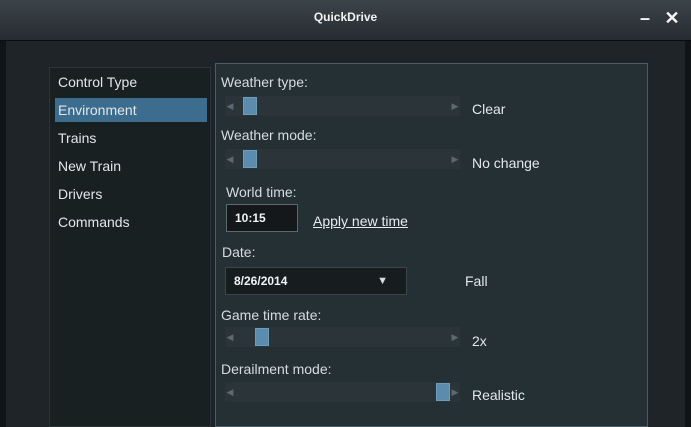 The height and width of the screenshot is (427, 691). Describe the element at coordinates (345, 17) in the screenshot. I see `window-title: QuickDrive` at that location.